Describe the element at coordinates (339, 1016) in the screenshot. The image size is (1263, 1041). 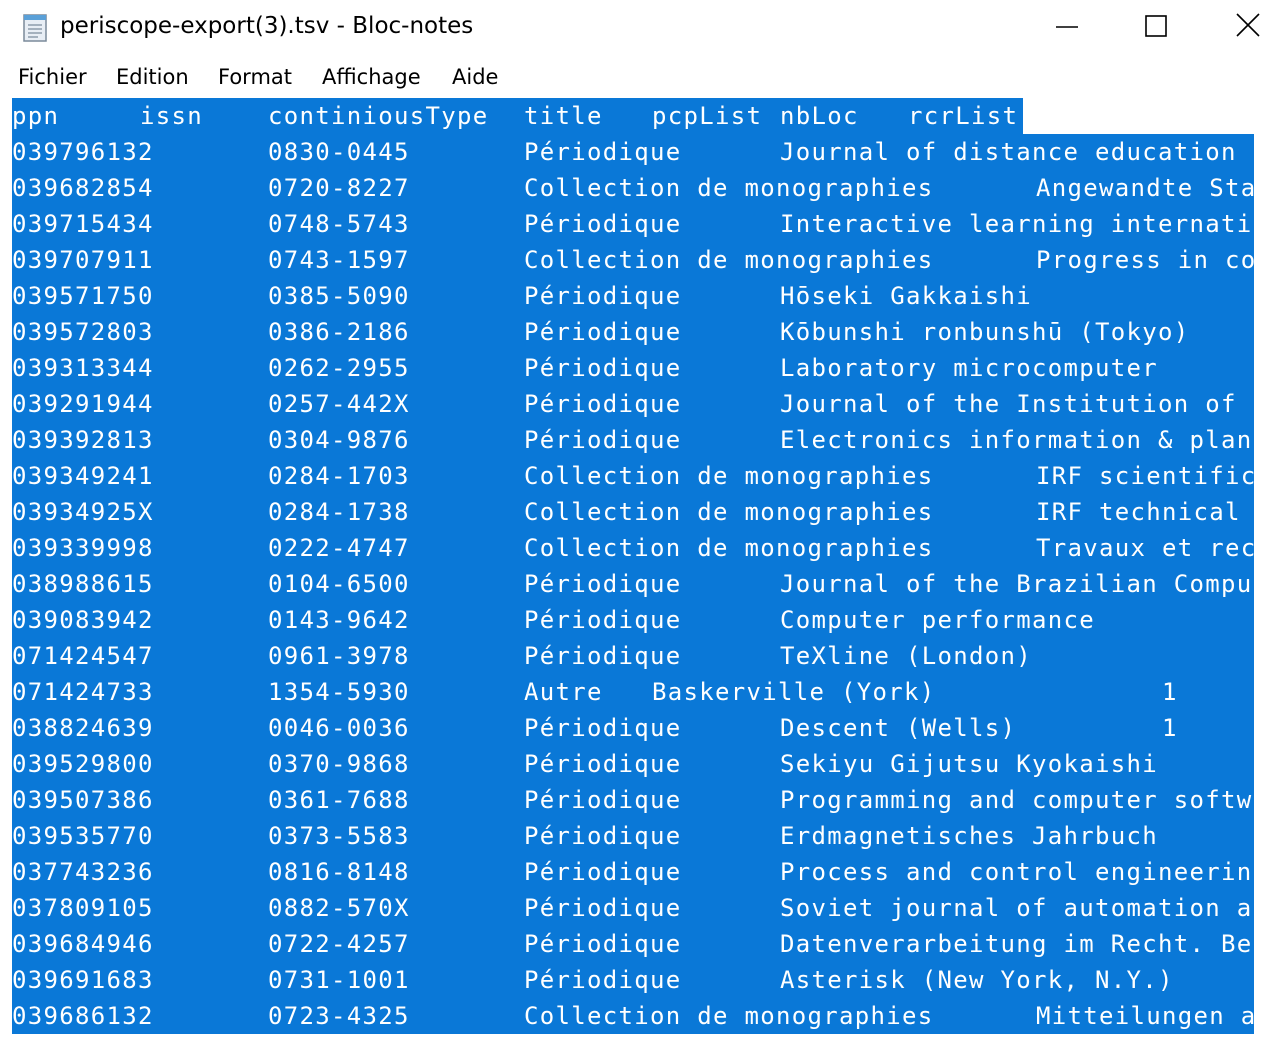
I see `cell-issn: 0723-4325` at that location.